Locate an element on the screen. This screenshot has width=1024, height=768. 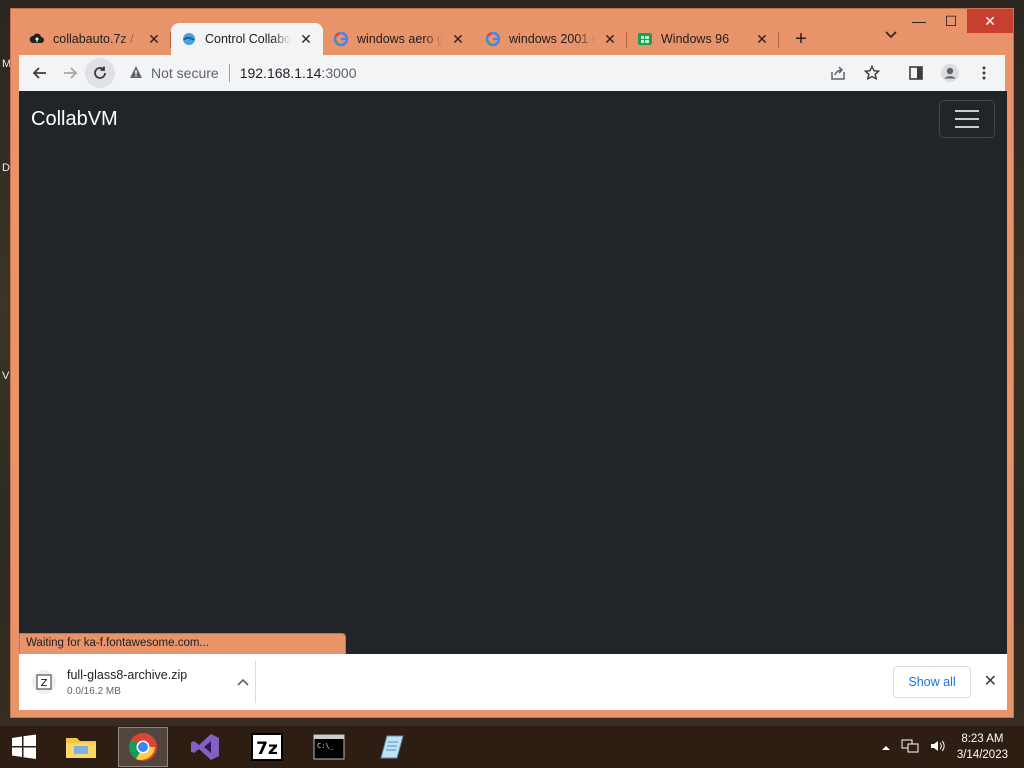
tab-windows-2001: windows 2001 e ✕ is located at coordinates (551, 39).